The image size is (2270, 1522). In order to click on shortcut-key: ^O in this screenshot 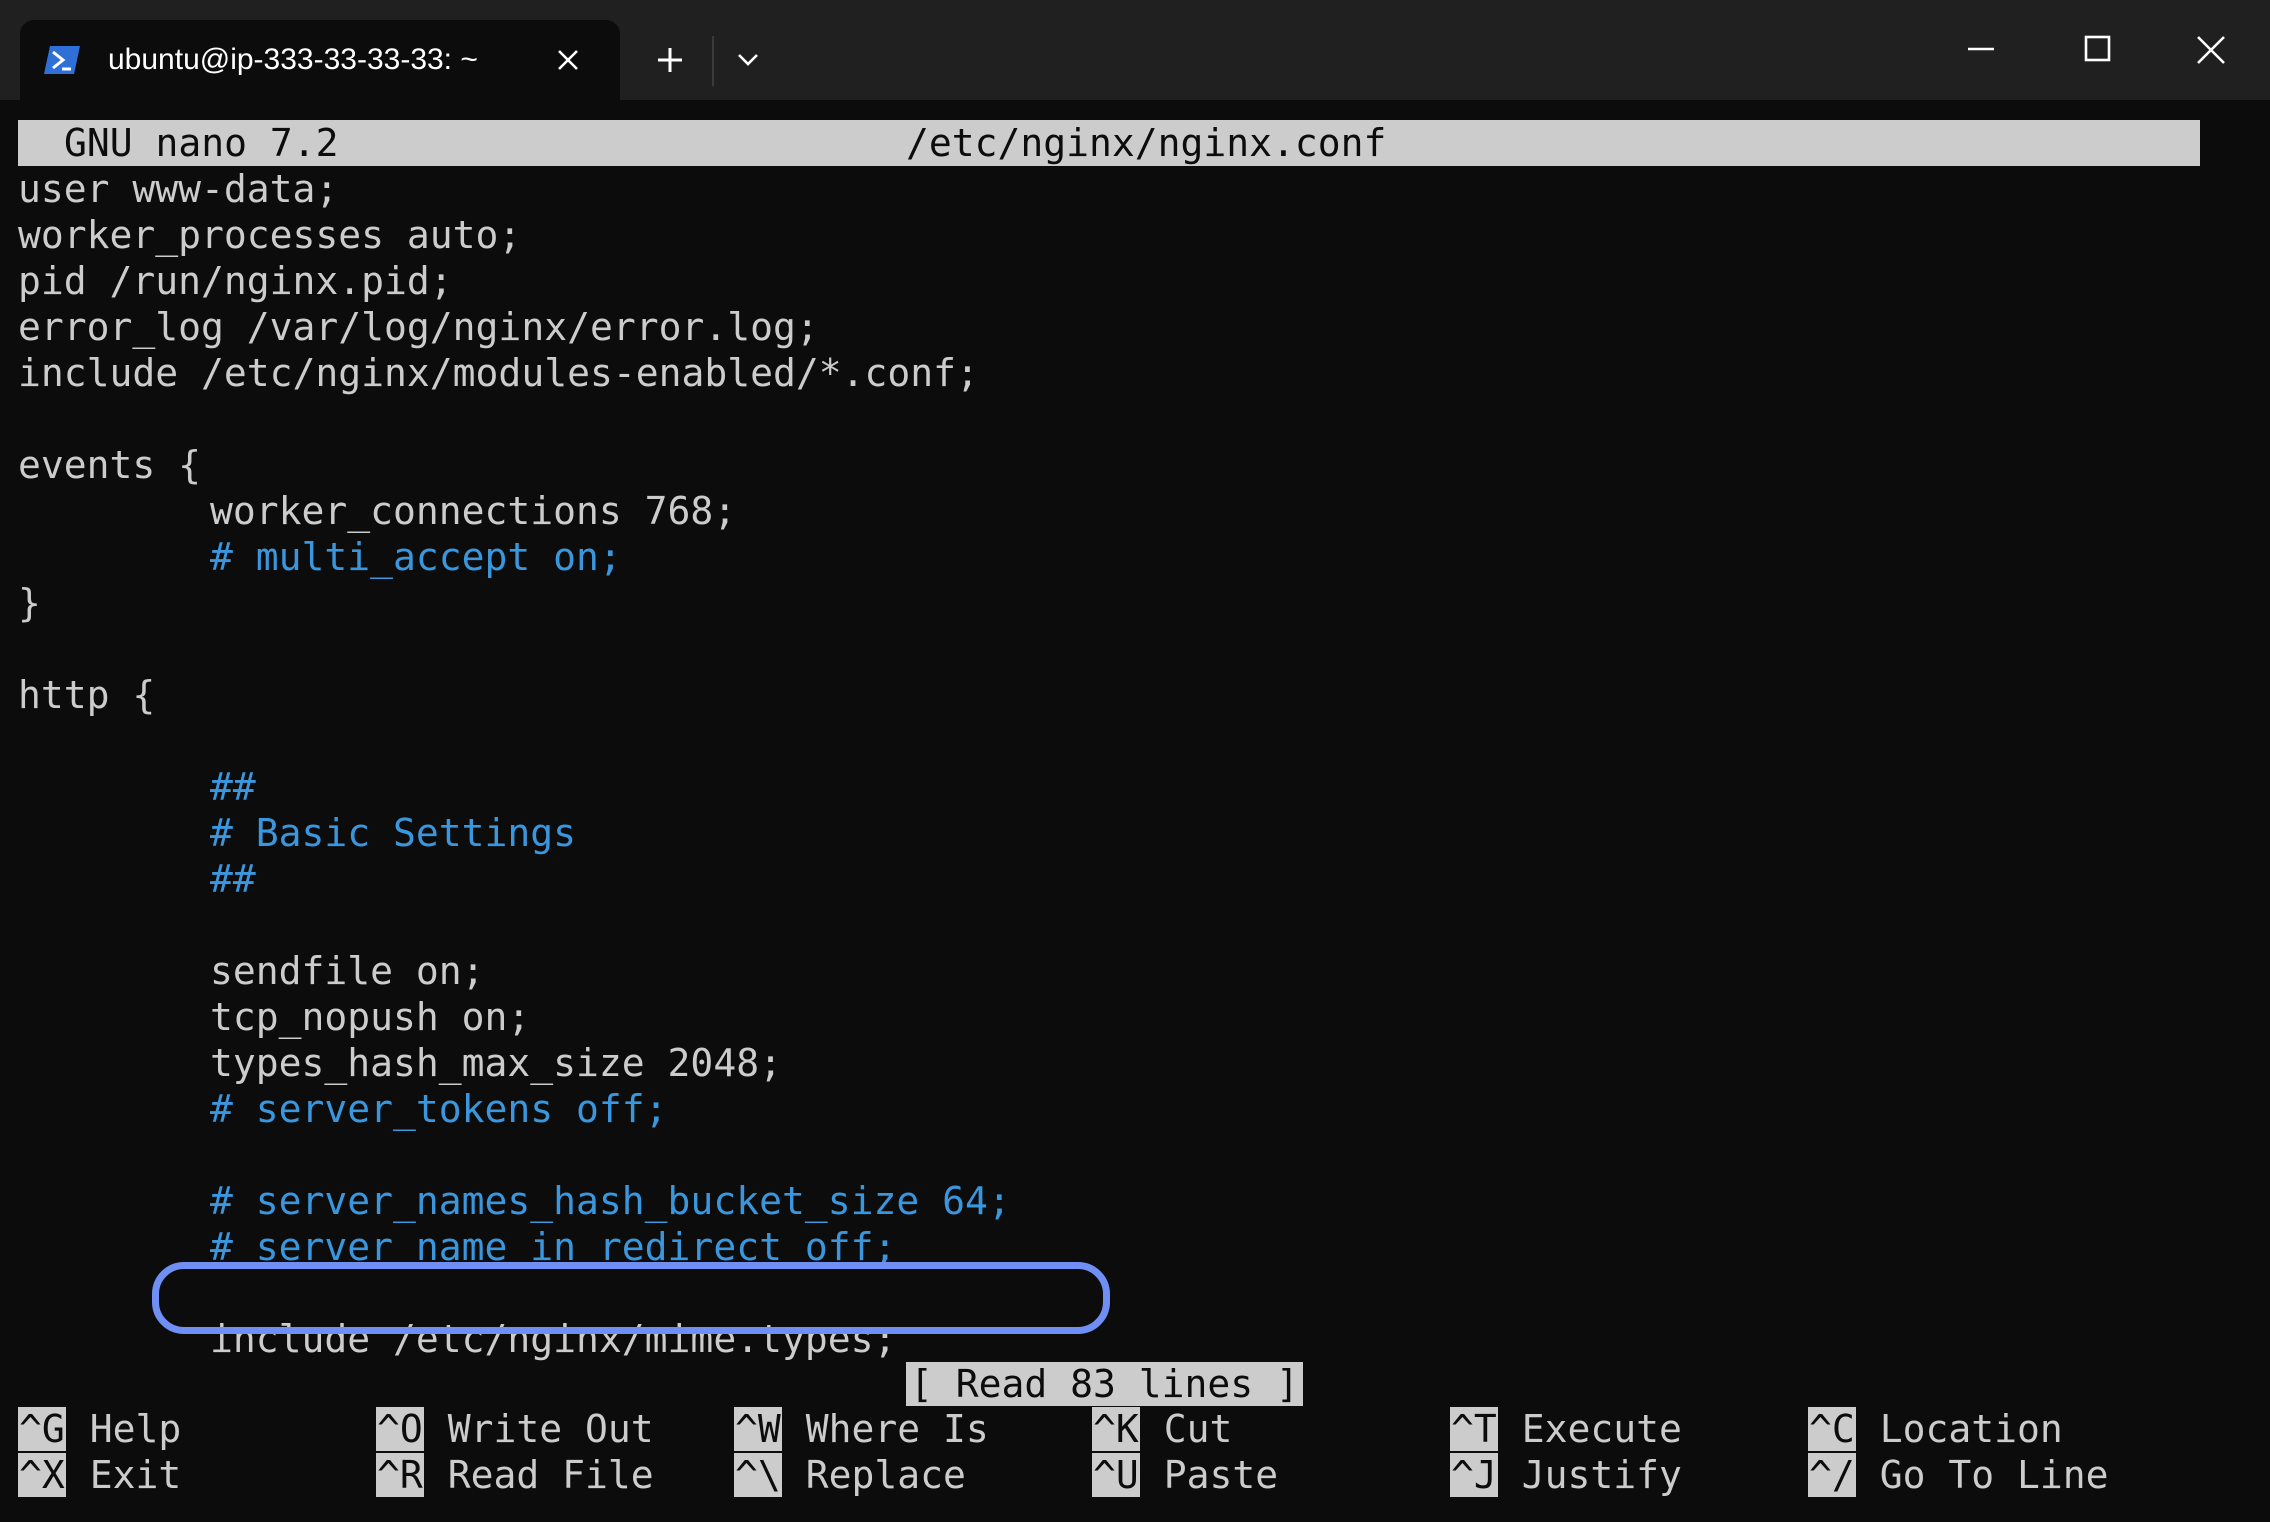, I will do `click(400, 1429)`.